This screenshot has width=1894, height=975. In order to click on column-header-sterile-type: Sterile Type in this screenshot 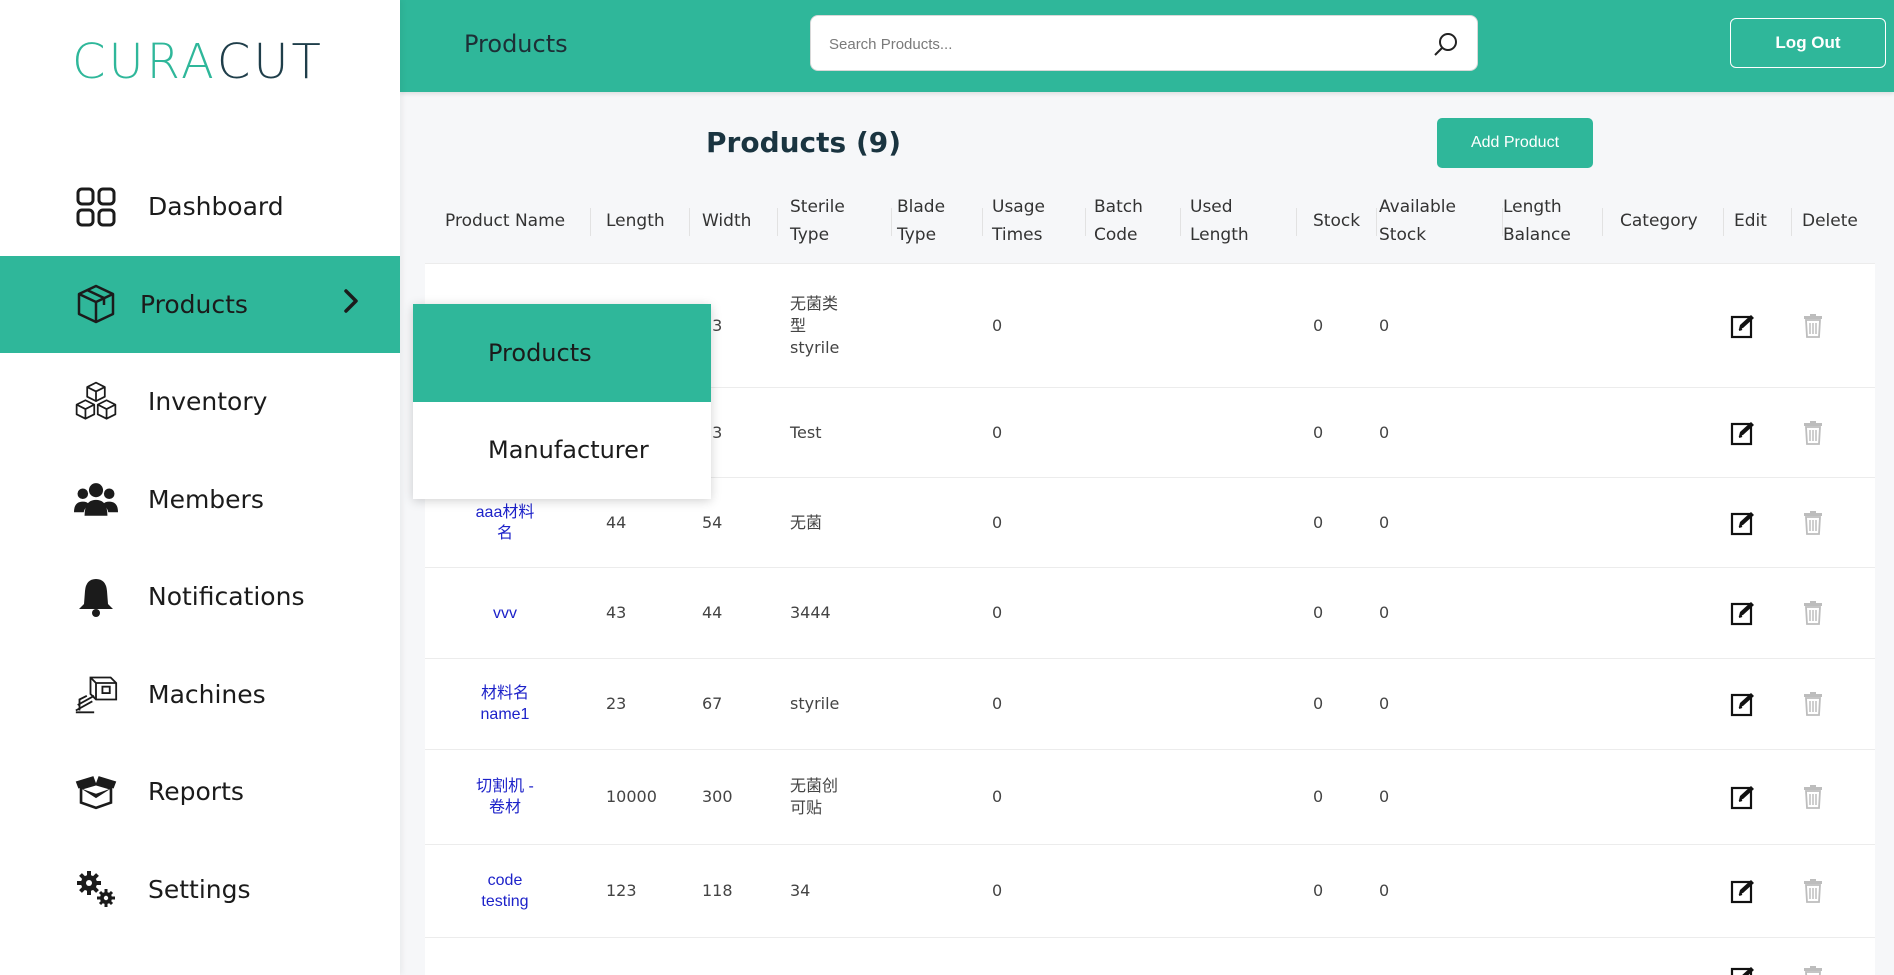, I will do `click(841, 221)`.